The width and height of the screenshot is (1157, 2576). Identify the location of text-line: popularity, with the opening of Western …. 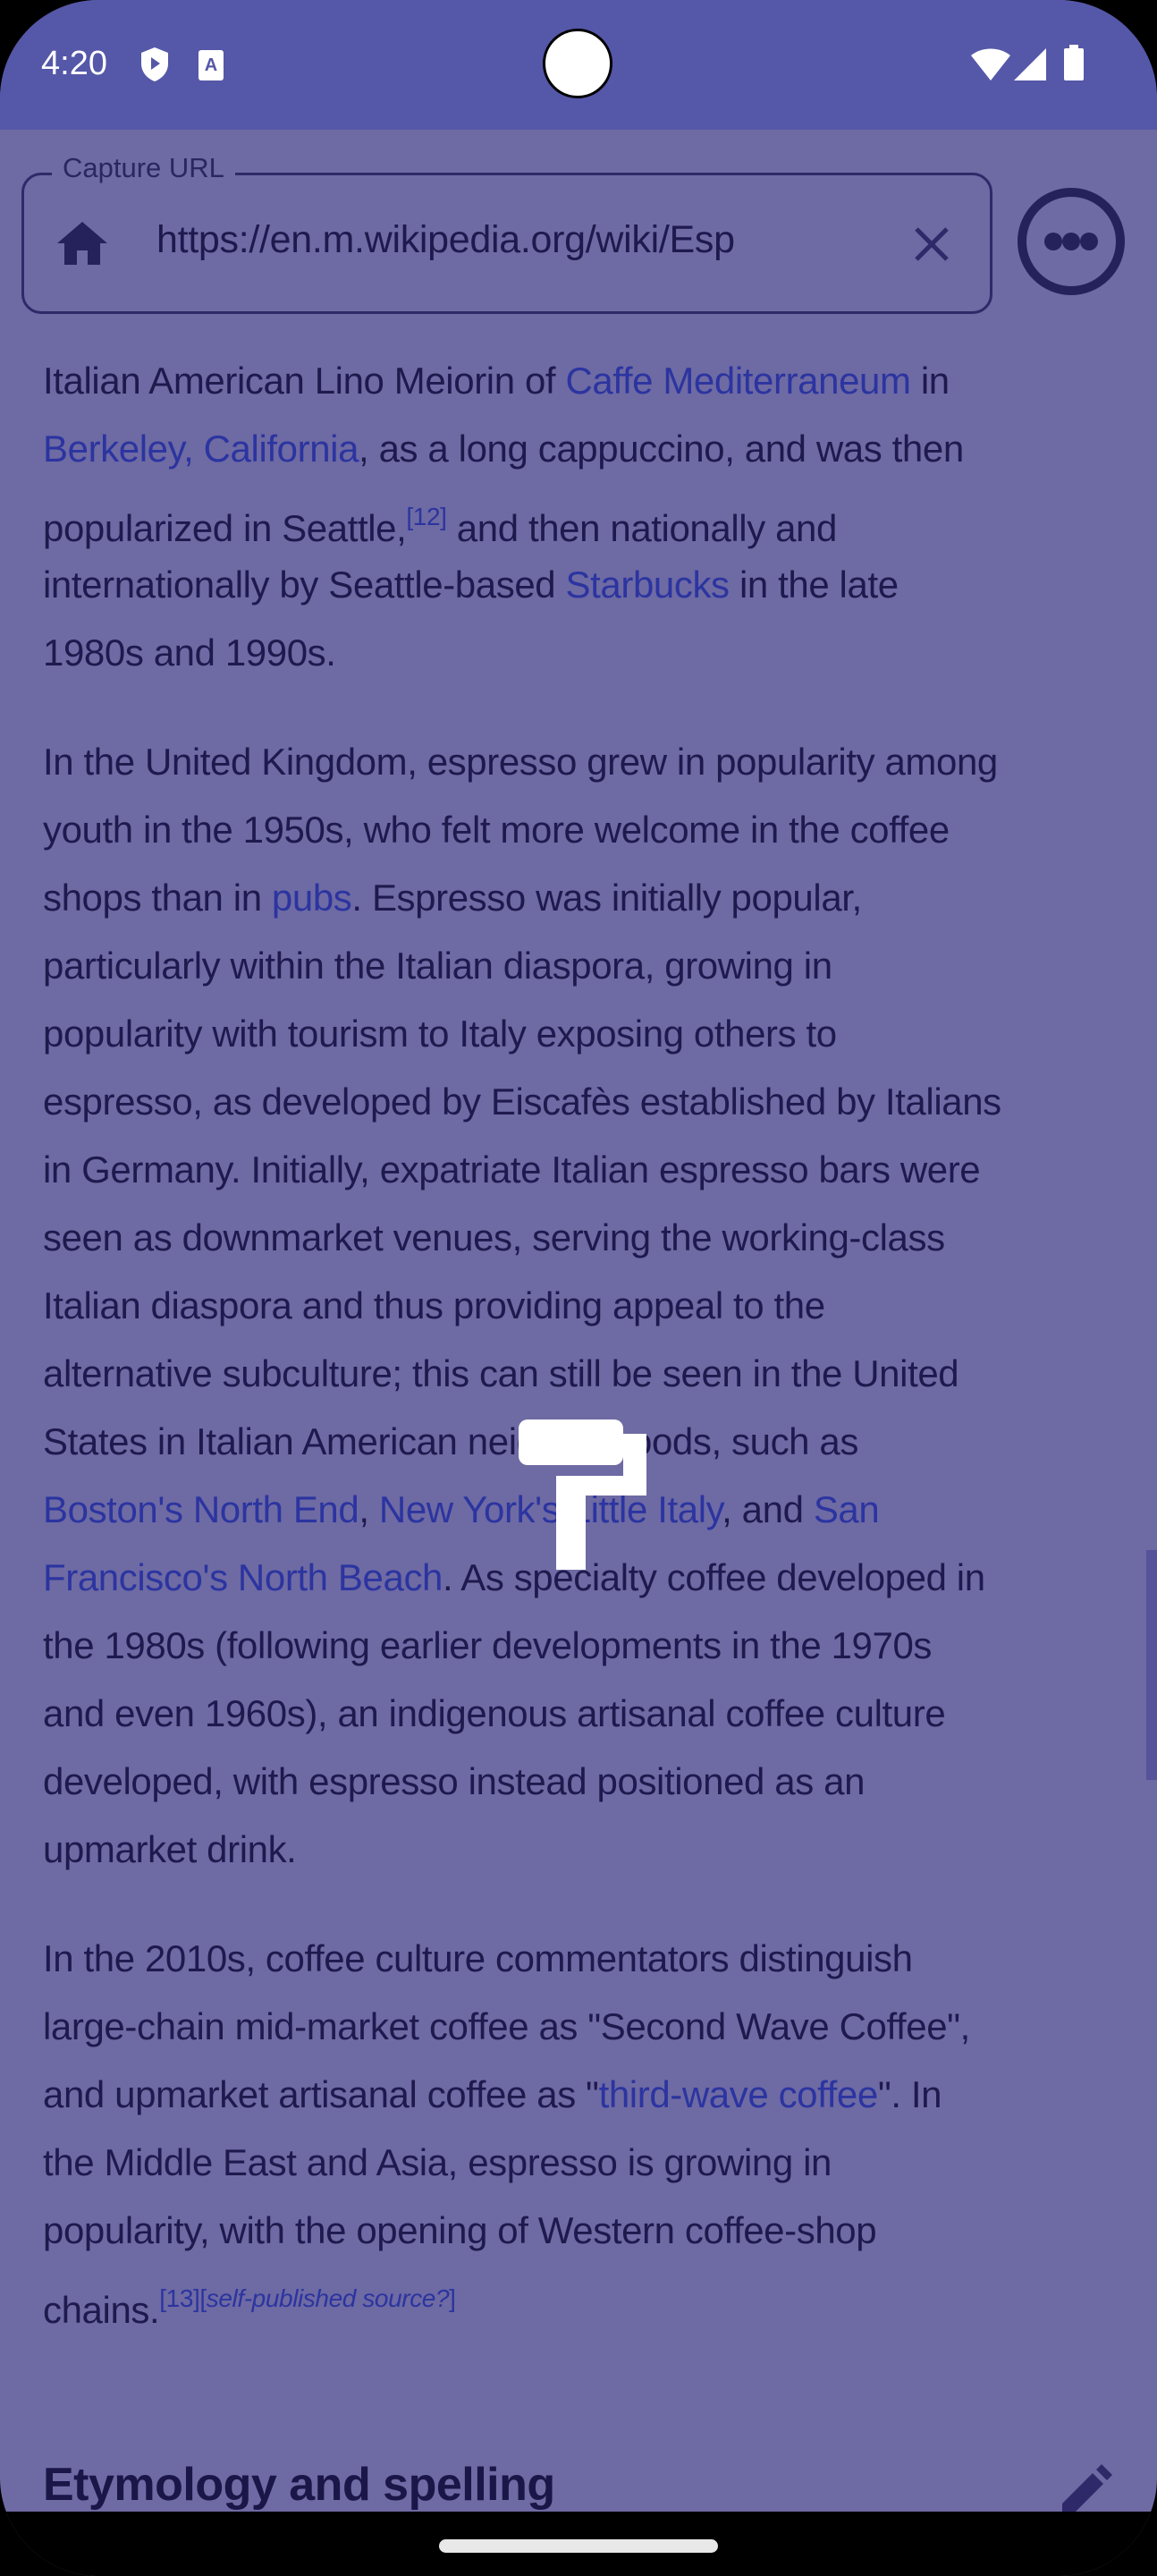
(593, 2231).